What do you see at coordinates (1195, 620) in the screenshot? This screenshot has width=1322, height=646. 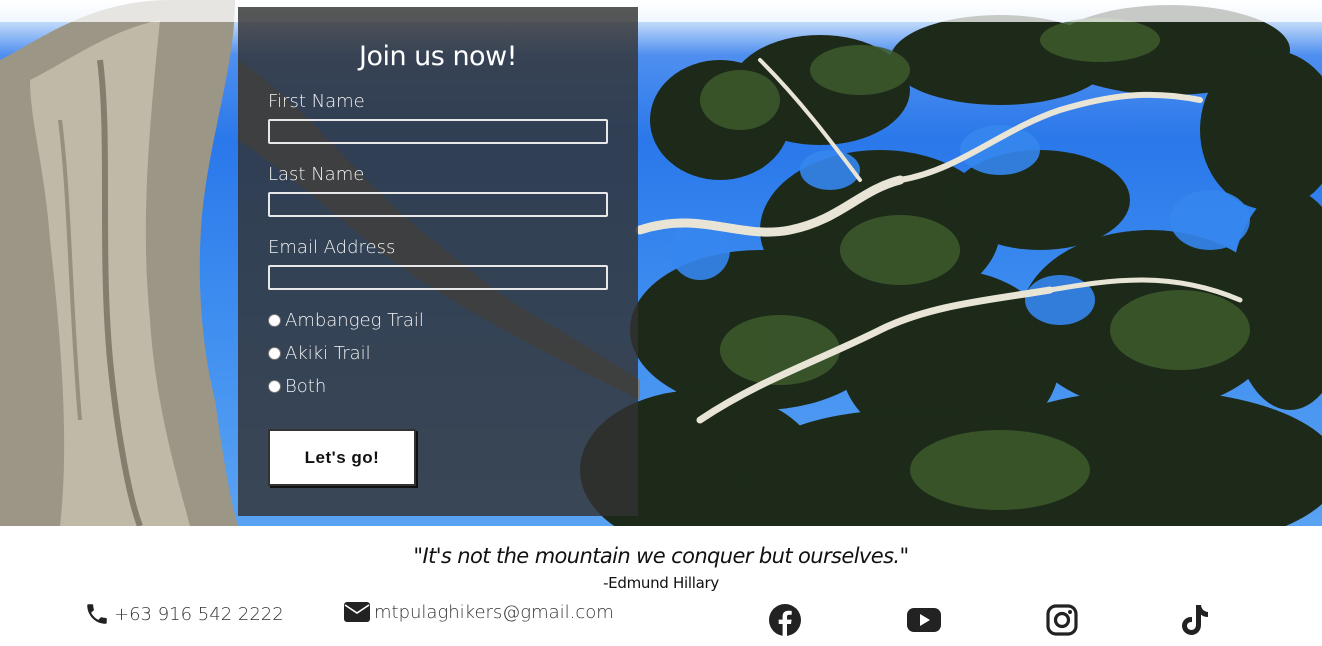 I see `tiktok-icon` at bounding box center [1195, 620].